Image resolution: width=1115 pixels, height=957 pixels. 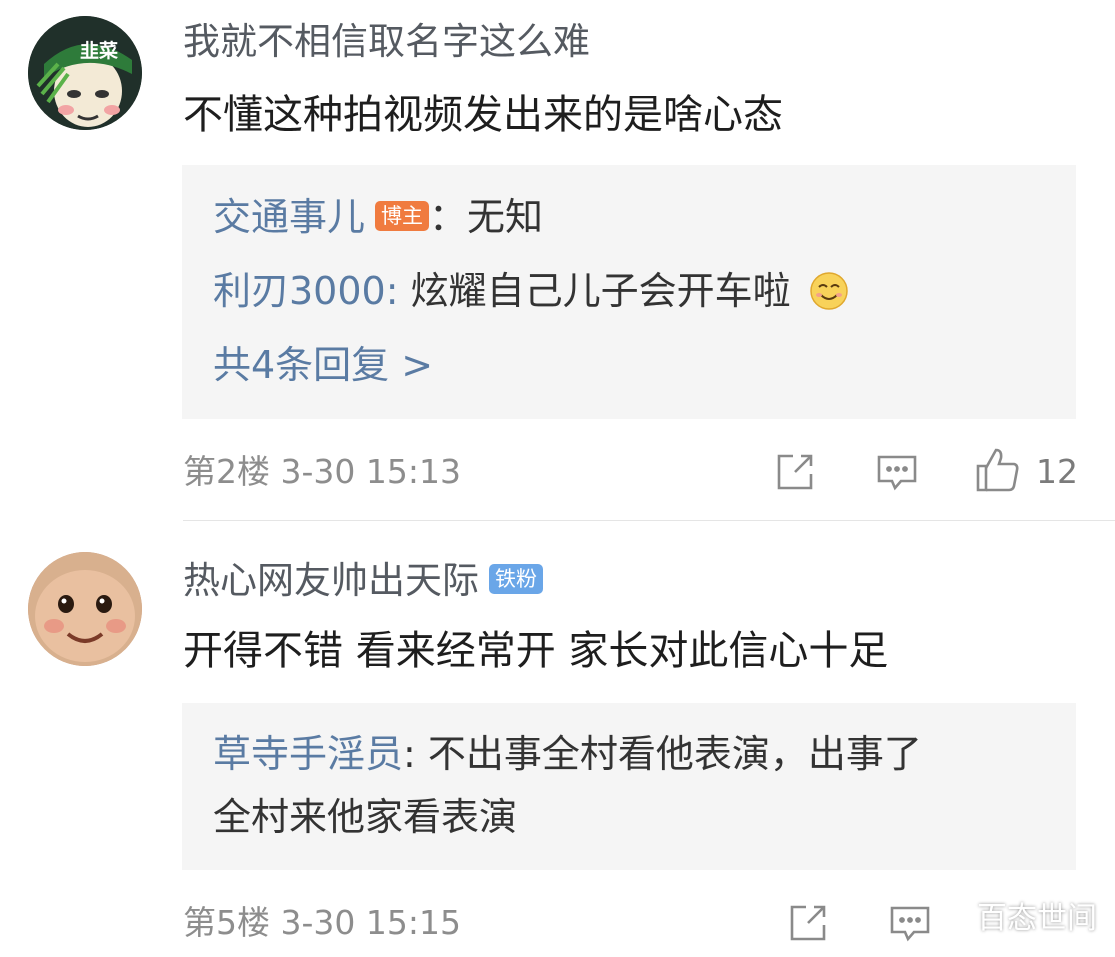 I want to click on reply-username: 利刃3000:, so click(x=306, y=291).